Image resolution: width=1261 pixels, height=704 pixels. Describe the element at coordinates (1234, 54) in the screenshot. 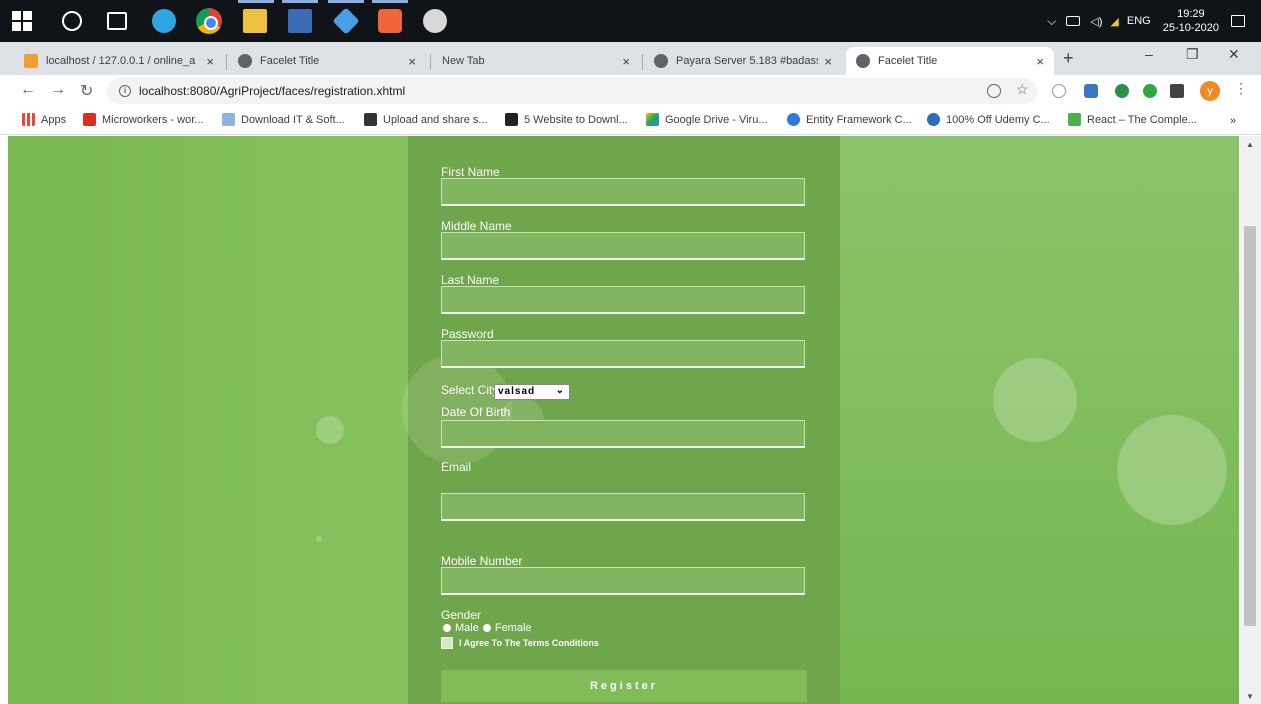

I see `close-window-button: ✕` at that location.